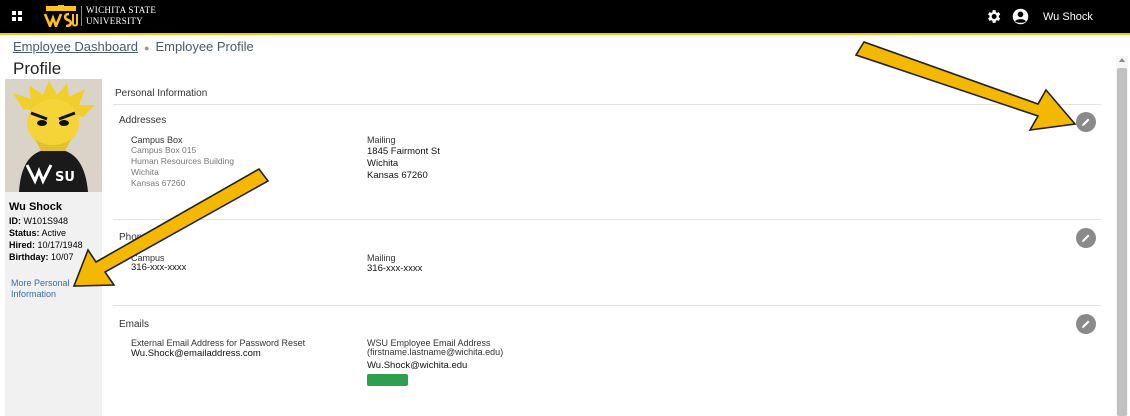 This screenshot has width=1130, height=416. I want to click on mailing-phone-value: 316-xxx-xxxx, so click(395, 268).